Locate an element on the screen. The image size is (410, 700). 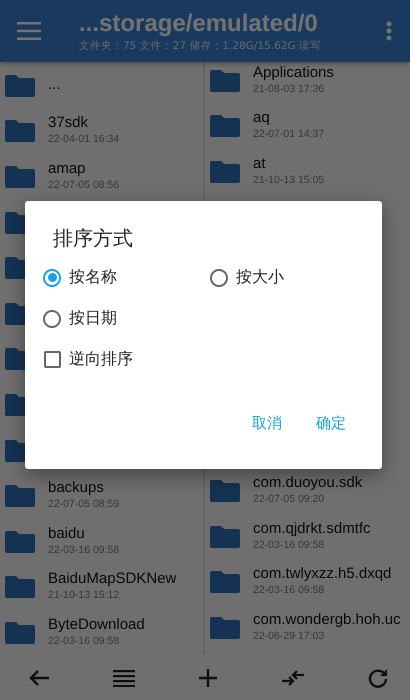
modified-date: 22-06-29 17:03 is located at coordinates (289, 635).